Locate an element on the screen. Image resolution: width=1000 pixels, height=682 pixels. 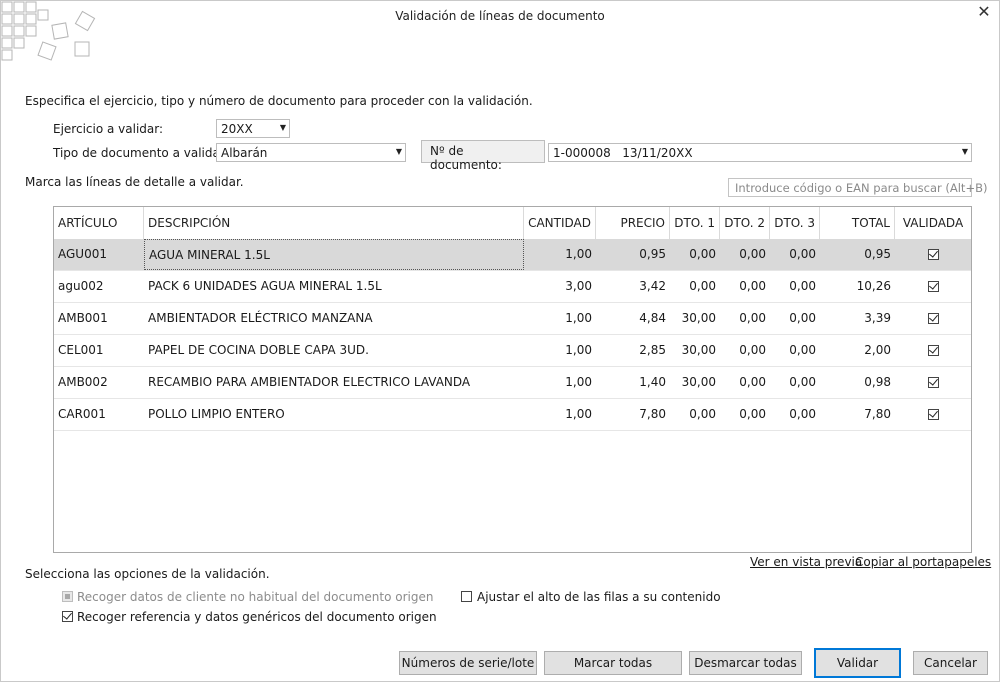
ejercicio-select: 20XX ▼ is located at coordinates (253, 128).